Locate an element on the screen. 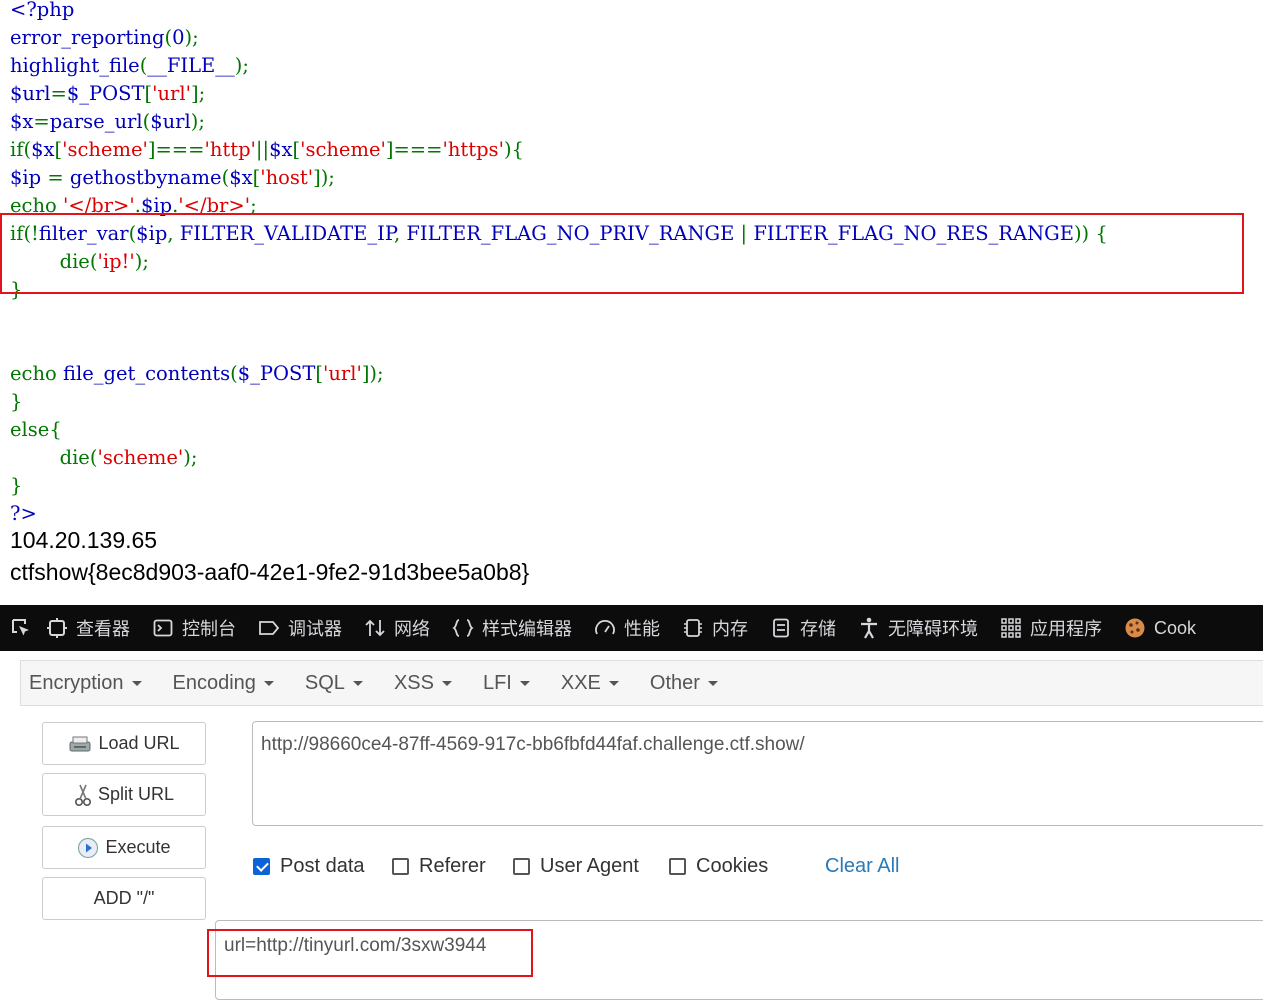 Image resolution: width=1263 pixels, height=1000 pixels. scissors-icon is located at coordinates (83, 795).